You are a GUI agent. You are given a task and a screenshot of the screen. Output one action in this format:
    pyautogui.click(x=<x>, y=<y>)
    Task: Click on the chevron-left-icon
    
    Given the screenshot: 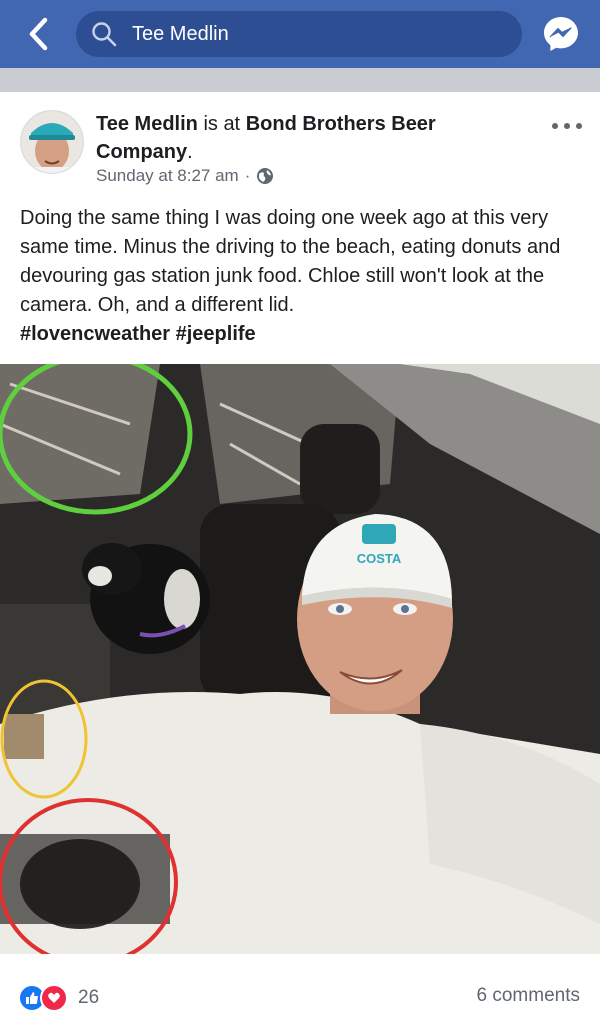 What is the action you would take?
    pyautogui.click(x=38, y=34)
    